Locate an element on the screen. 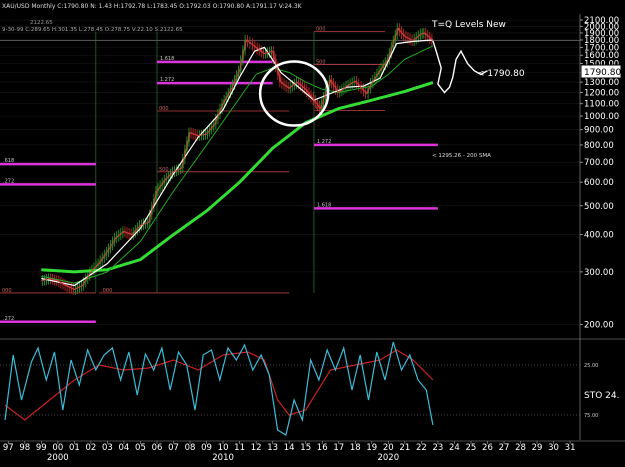  year-tick-label: 15 is located at coordinates (305, 448).